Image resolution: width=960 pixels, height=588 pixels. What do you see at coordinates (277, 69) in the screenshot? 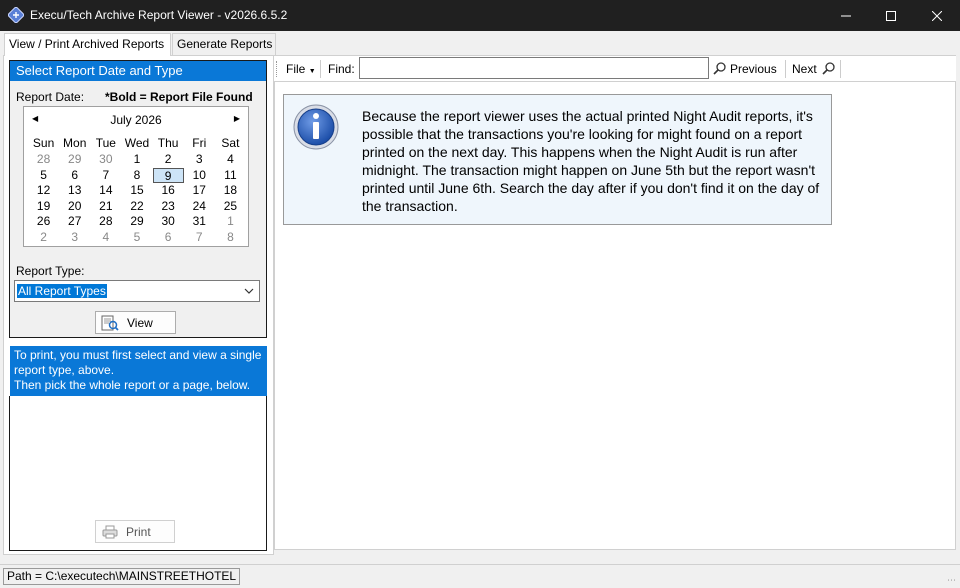
I see `toolbar-grip` at bounding box center [277, 69].